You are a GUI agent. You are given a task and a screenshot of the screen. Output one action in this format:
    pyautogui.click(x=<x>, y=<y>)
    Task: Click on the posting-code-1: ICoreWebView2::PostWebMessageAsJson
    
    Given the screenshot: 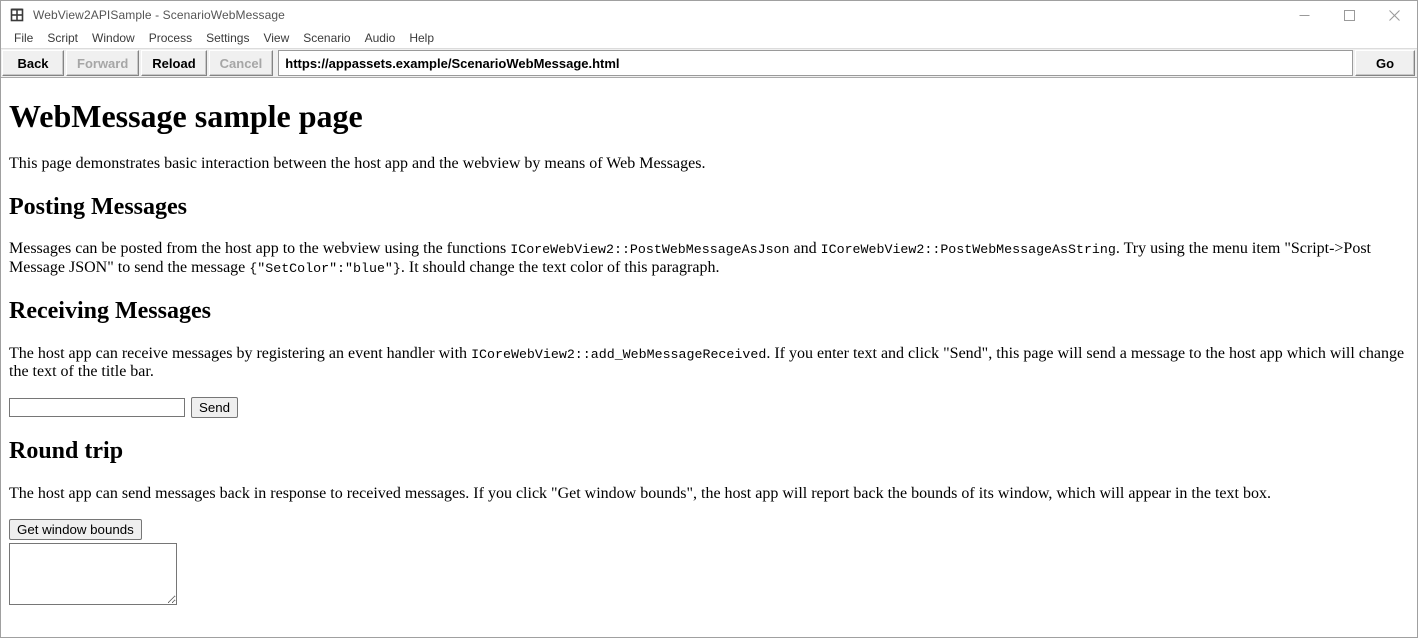 What is the action you would take?
    pyautogui.click(x=650, y=250)
    